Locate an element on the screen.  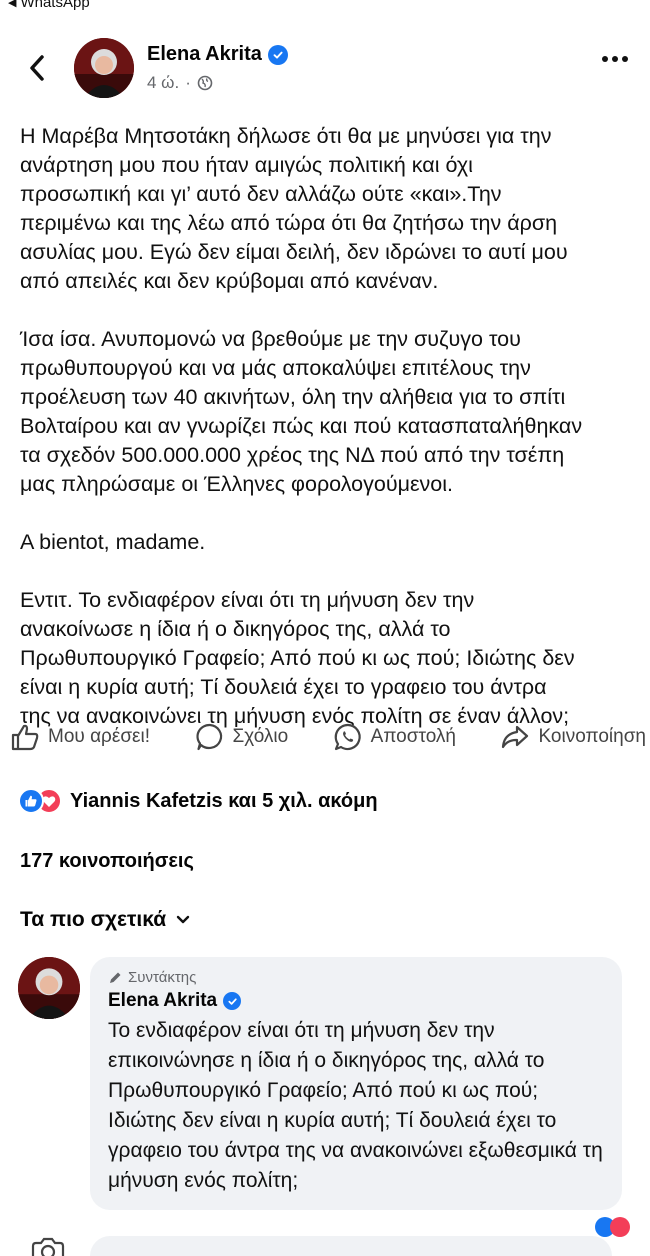
share-button: Κοινοποίηση is located at coordinates (573, 737).